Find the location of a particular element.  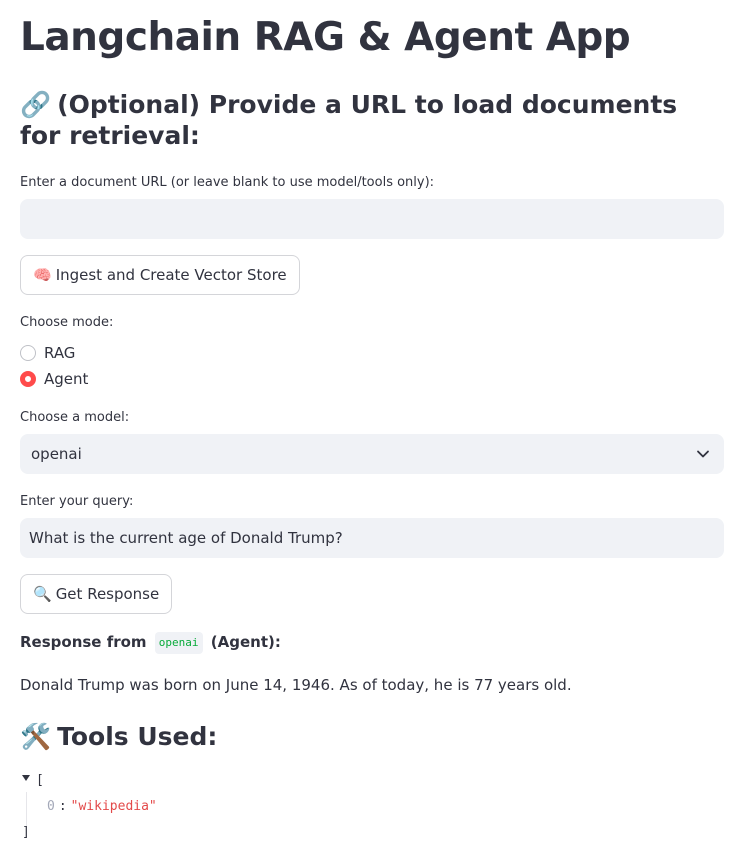

tools-heading-text: Tools Used: is located at coordinates (137, 736).